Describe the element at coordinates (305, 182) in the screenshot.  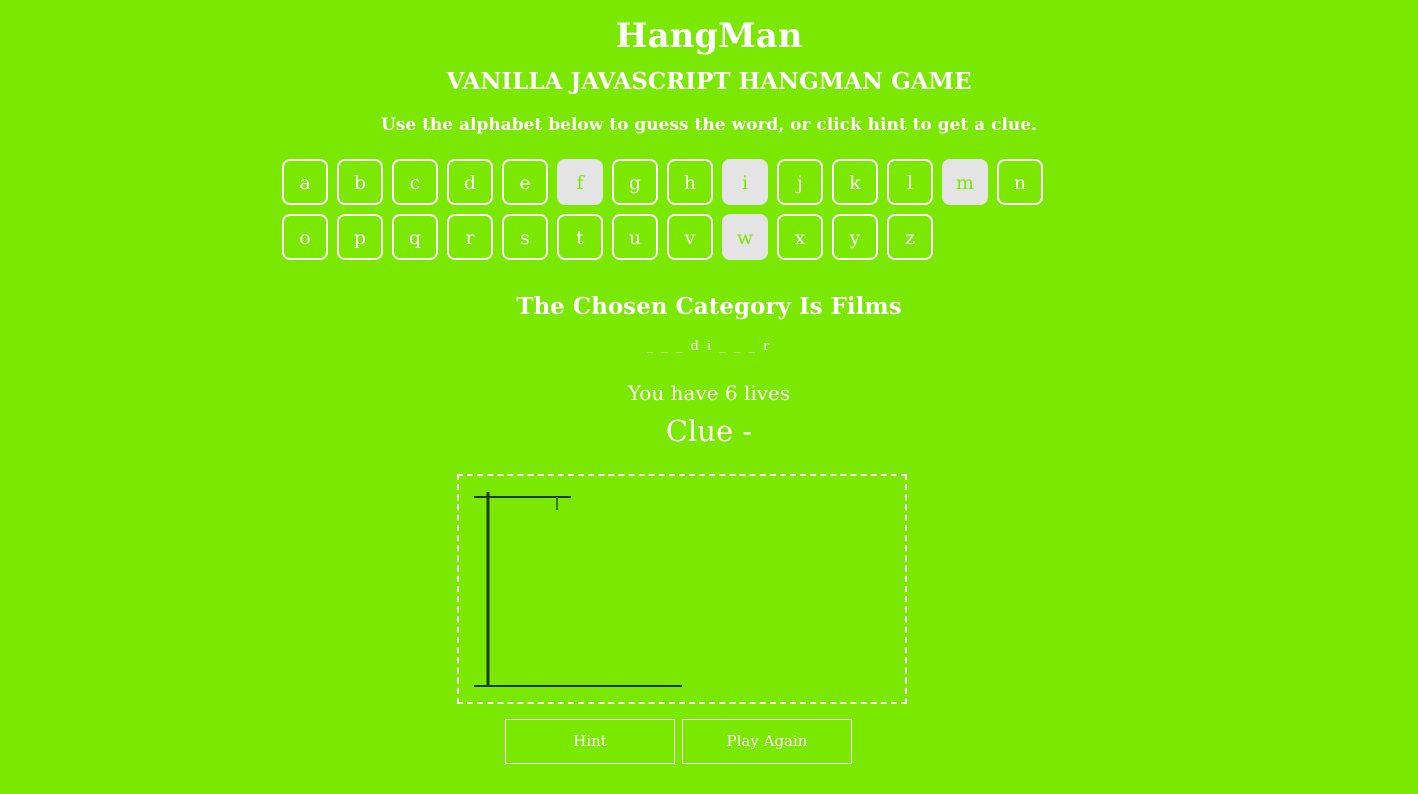
I see `letter-key-a: a` at that location.